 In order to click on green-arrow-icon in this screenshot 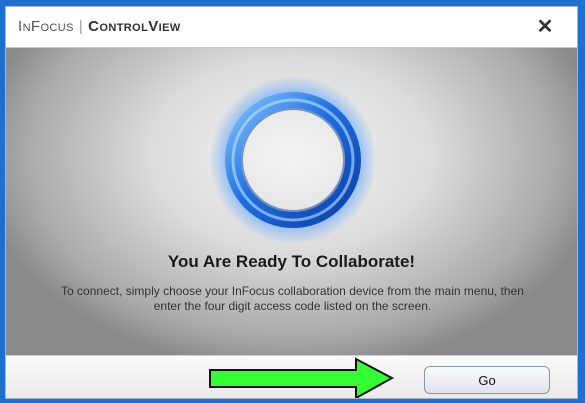, I will do `click(302, 377)`.